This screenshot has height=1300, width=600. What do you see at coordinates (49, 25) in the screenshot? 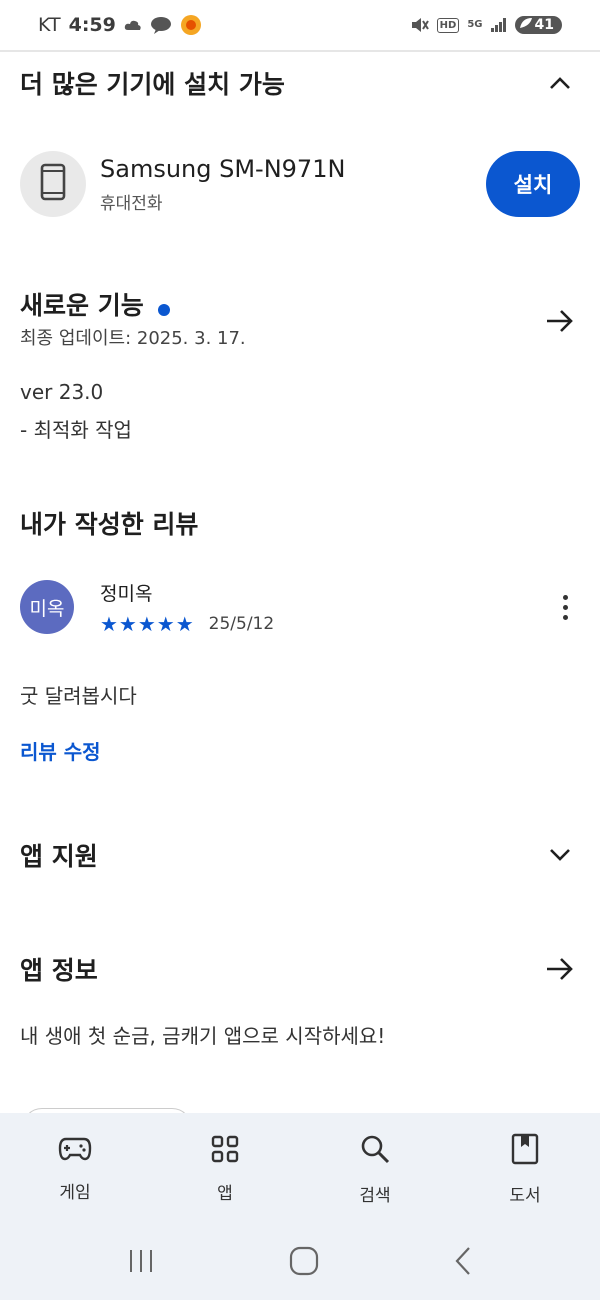
I see `carrier-label: KT` at bounding box center [49, 25].